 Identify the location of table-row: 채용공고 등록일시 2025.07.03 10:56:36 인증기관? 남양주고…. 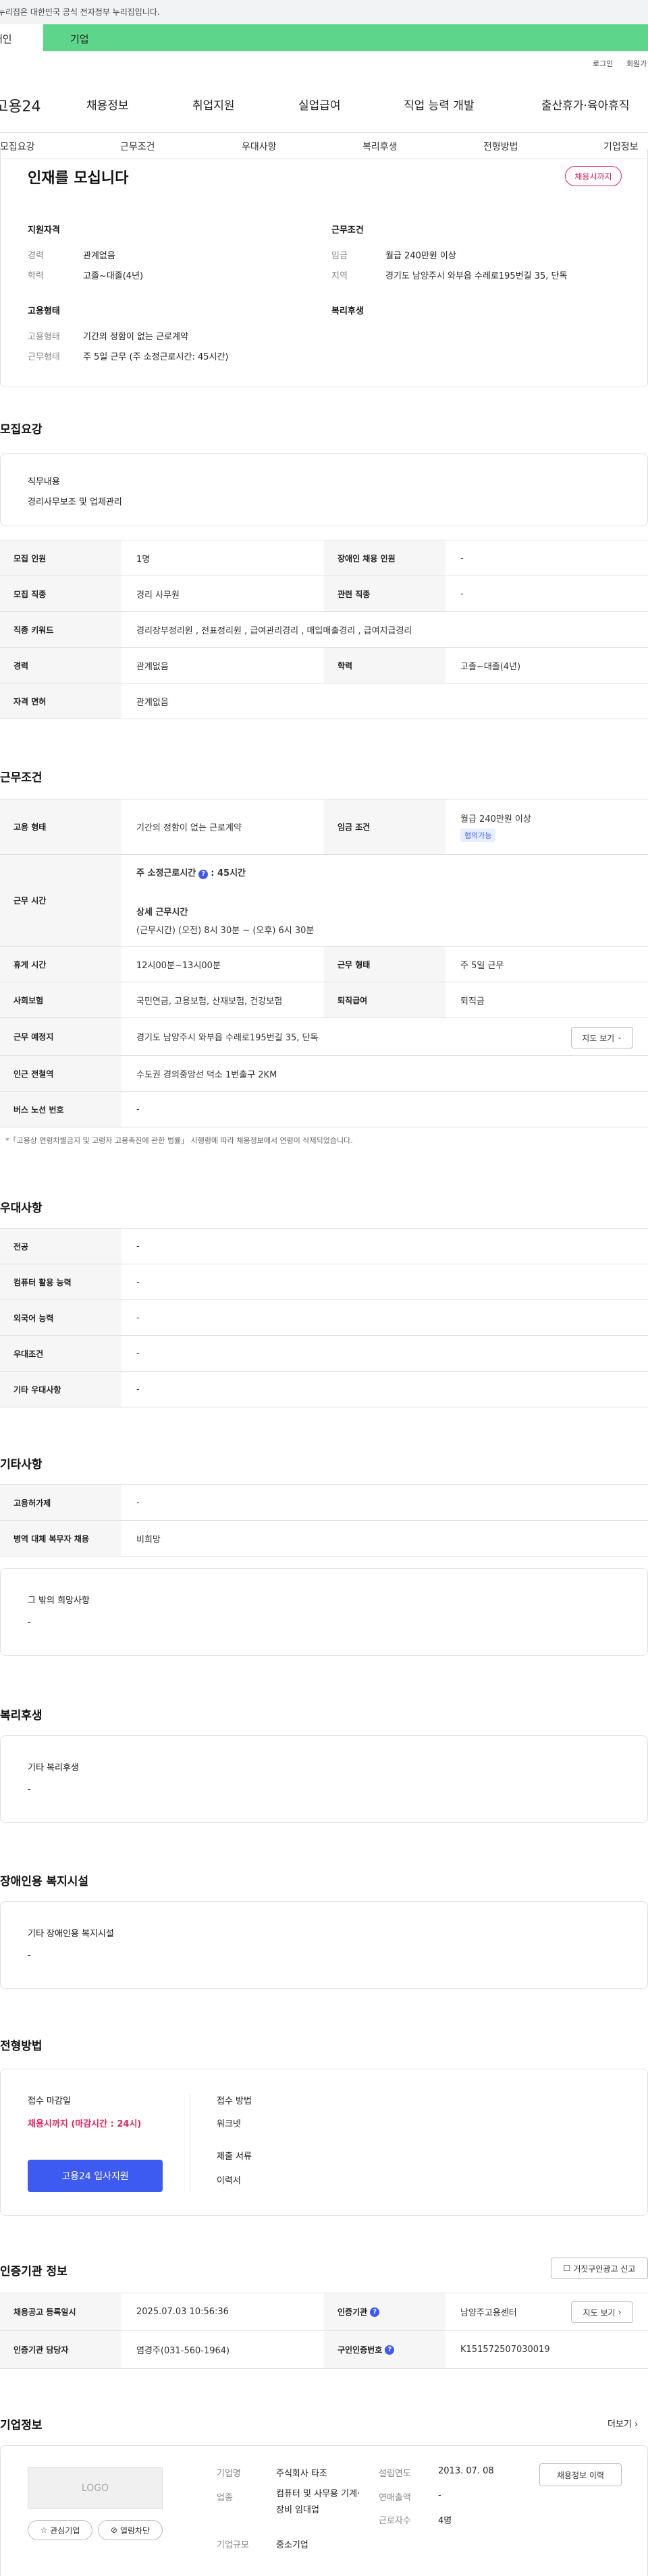
(324, 2312).